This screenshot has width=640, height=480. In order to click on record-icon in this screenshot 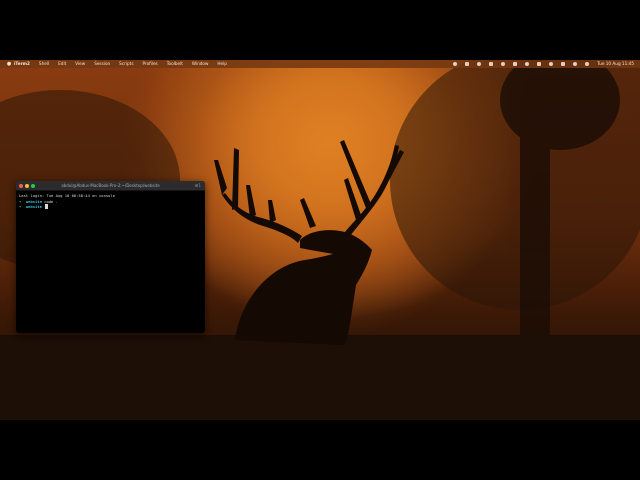, I will do `click(455, 64)`.